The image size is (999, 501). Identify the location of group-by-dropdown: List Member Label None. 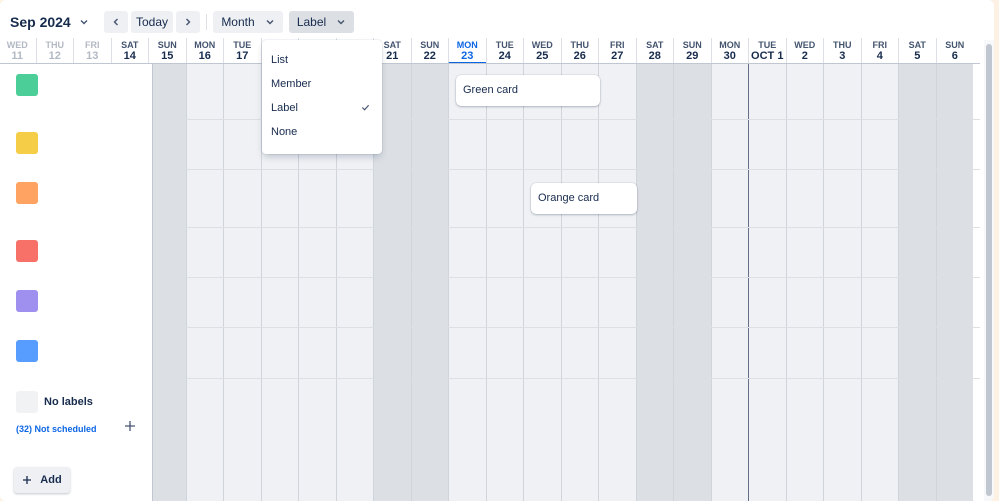
(322, 97).